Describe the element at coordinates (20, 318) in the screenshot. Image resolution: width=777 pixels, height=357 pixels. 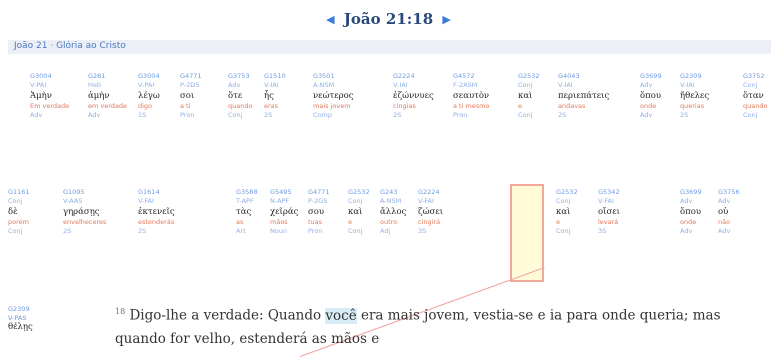
I see `interlinear-word: G2309 V-PAS θέλῃς` at that location.